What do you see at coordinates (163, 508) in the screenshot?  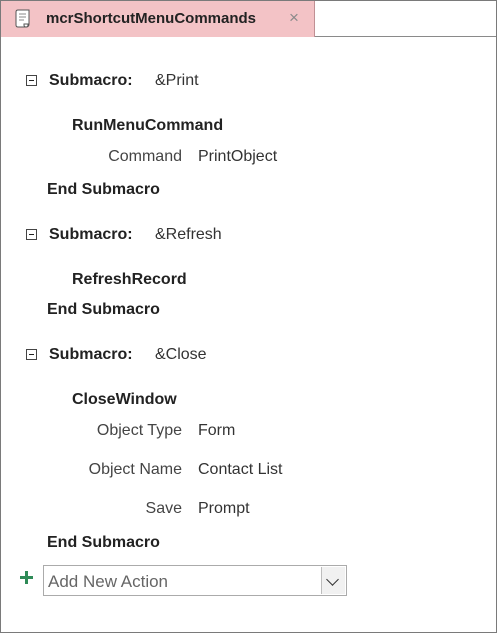 I see `argument-label-save: Save` at bounding box center [163, 508].